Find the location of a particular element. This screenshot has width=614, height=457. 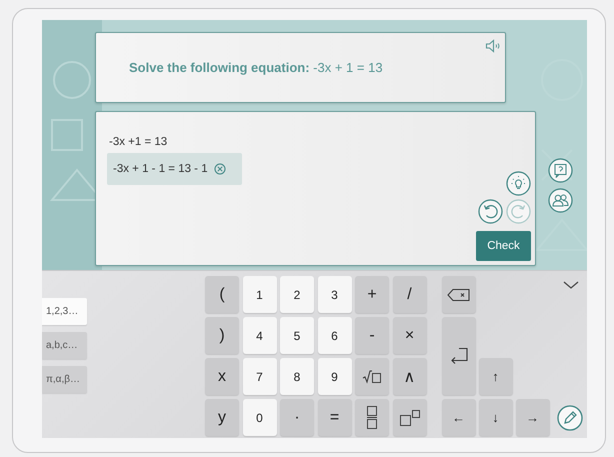

square-root-icon is located at coordinates (372, 376).